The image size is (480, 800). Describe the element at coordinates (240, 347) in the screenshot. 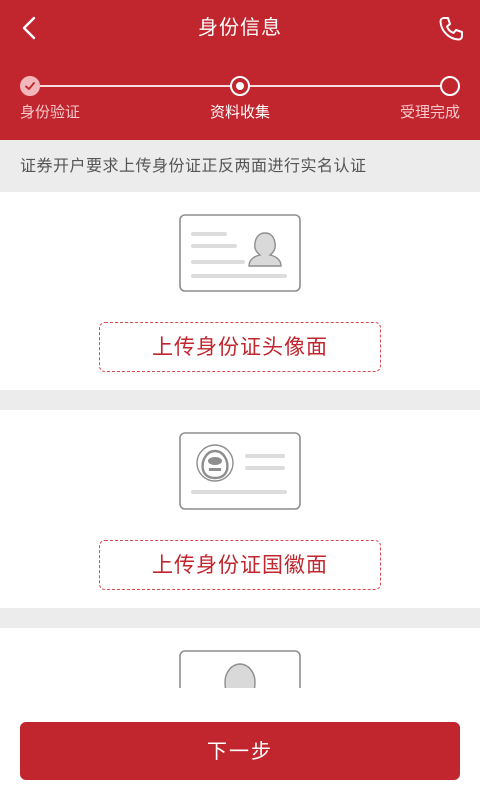

I see `upload-portrait-button: 上传身份证头像面` at that location.